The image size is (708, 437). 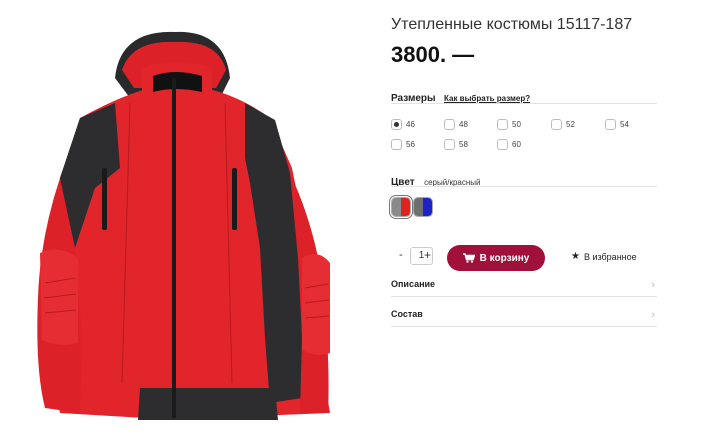 What do you see at coordinates (403, 144) in the screenshot?
I see `size-option-56: 56` at bounding box center [403, 144].